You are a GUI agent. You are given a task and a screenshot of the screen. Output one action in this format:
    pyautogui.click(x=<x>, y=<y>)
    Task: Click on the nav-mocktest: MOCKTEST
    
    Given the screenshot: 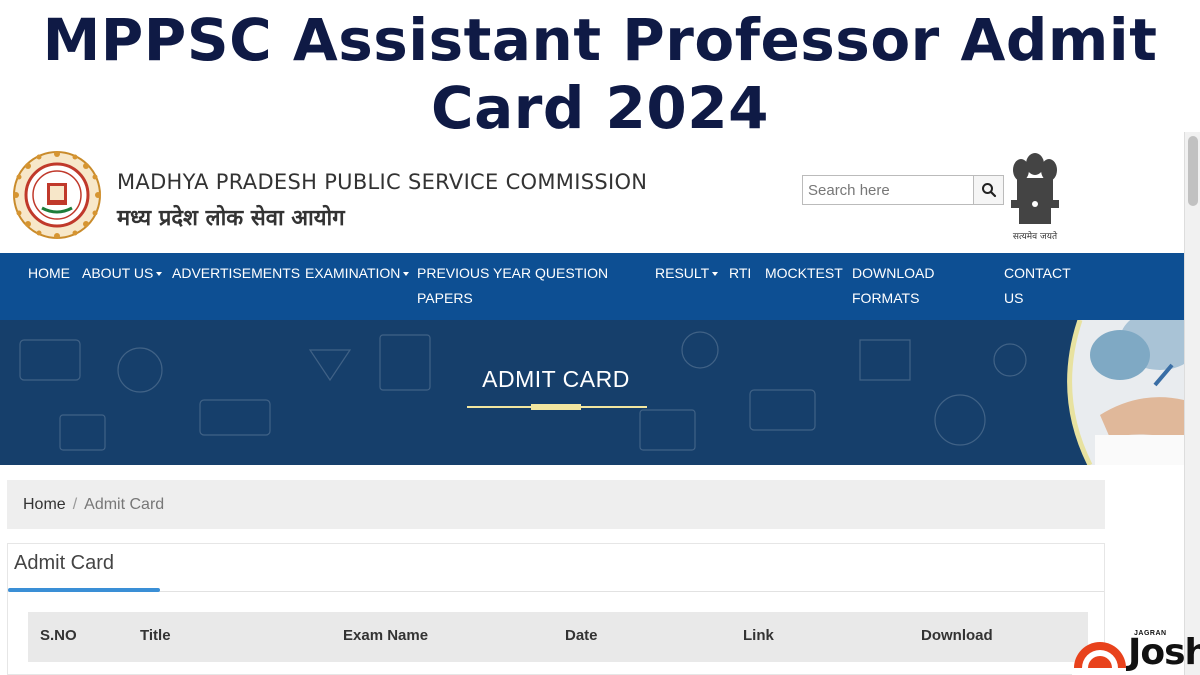 What is the action you would take?
    pyautogui.click(x=804, y=273)
    